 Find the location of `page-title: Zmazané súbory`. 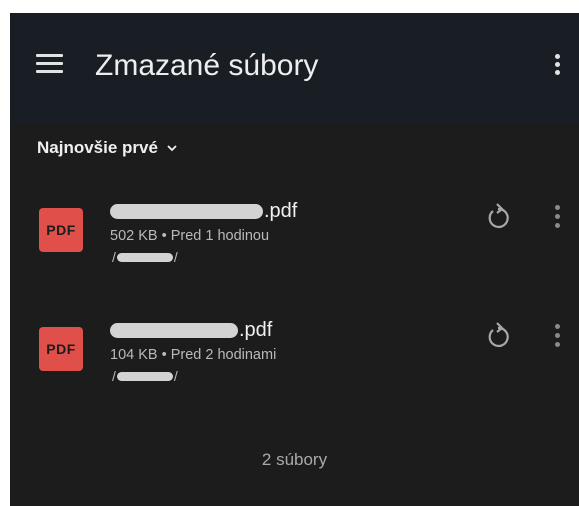

page-title: Zmazané súbory is located at coordinates (207, 65).